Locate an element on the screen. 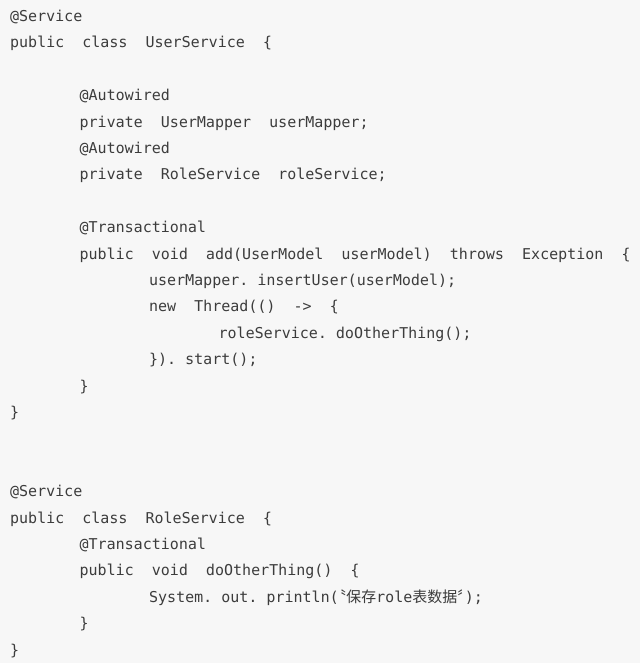  code-line: private UserMapper userMapper; is located at coordinates (320, 122).